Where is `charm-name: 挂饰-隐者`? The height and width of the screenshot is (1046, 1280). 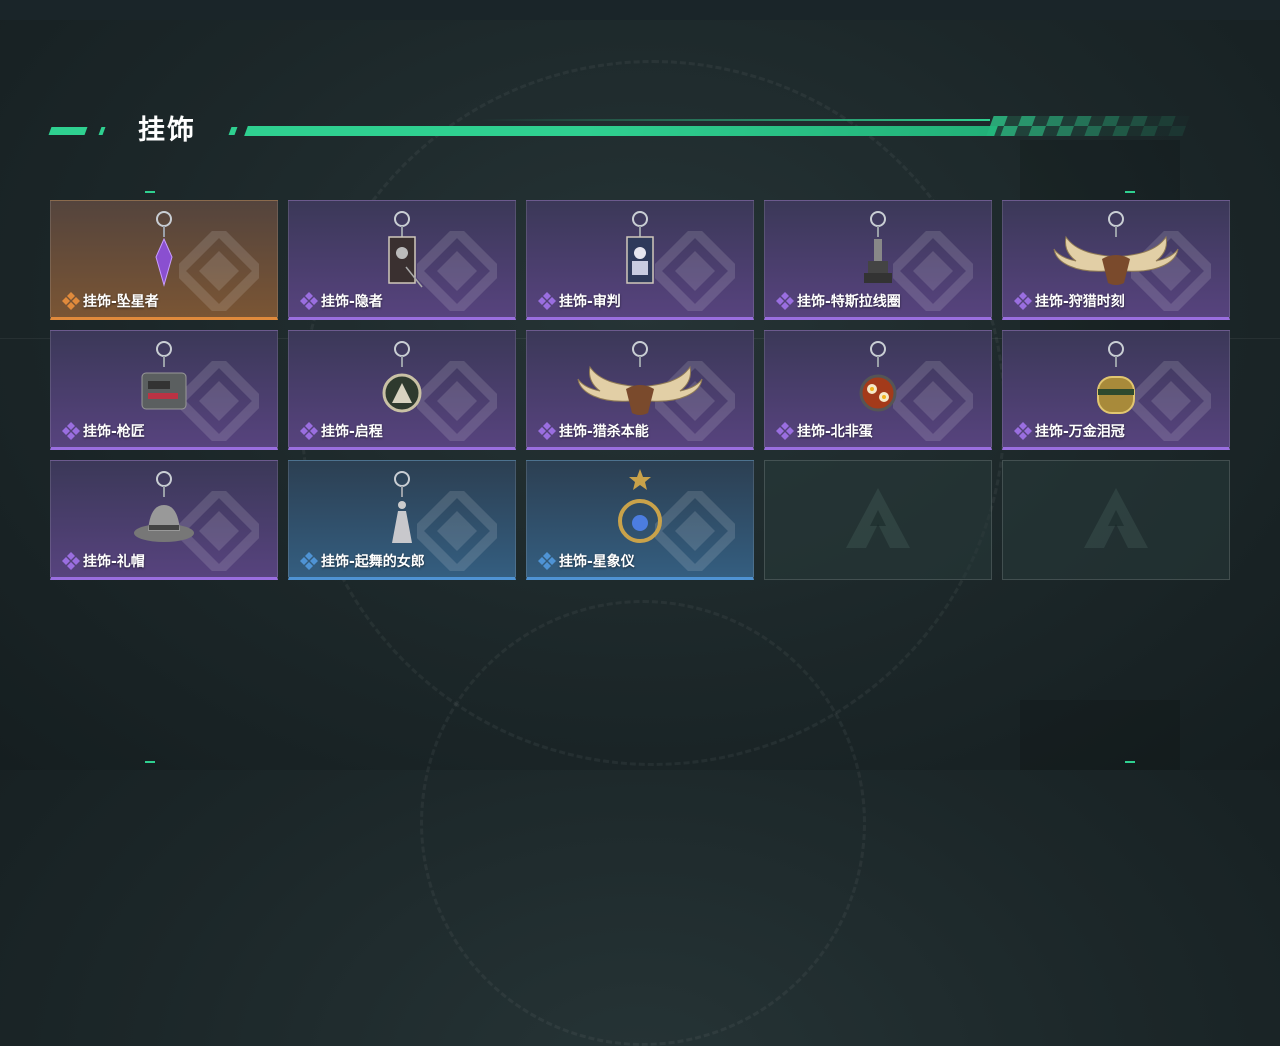
charm-name: 挂饰-隐者 is located at coordinates (352, 302).